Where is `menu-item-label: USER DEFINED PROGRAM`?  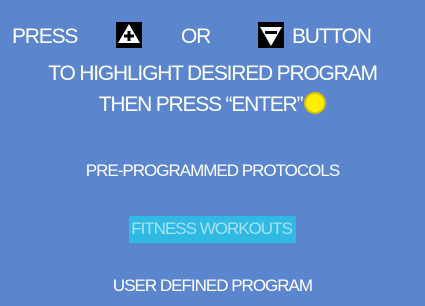 menu-item-label: USER DEFINED PROGRAM is located at coordinates (212, 285).